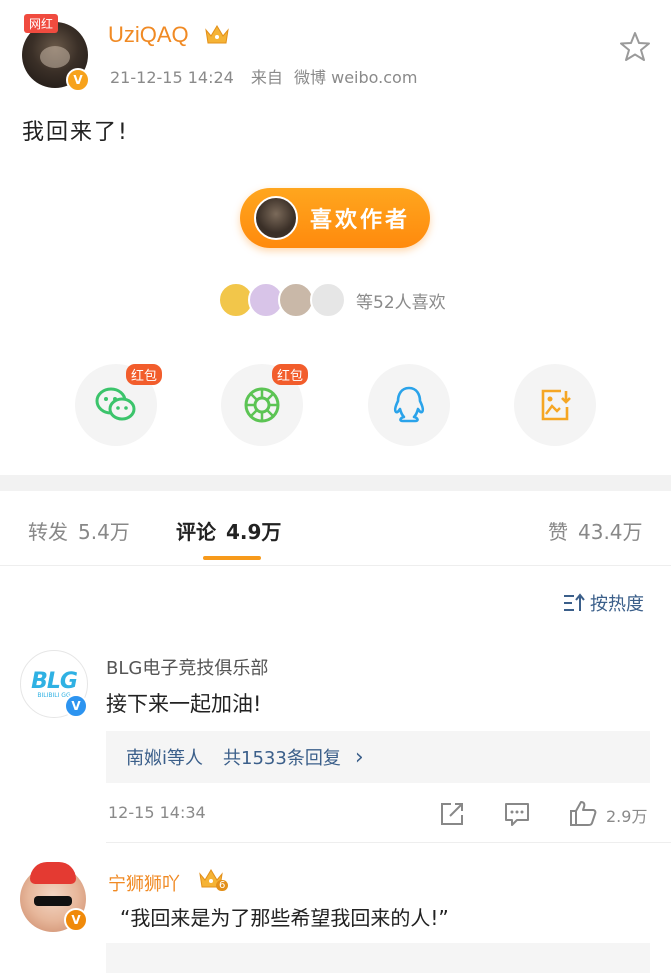 The width and height of the screenshot is (671, 973). What do you see at coordinates (282, 757) in the screenshot?
I see `reply-count: 共1533条回复` at bounding box center [282, 757].